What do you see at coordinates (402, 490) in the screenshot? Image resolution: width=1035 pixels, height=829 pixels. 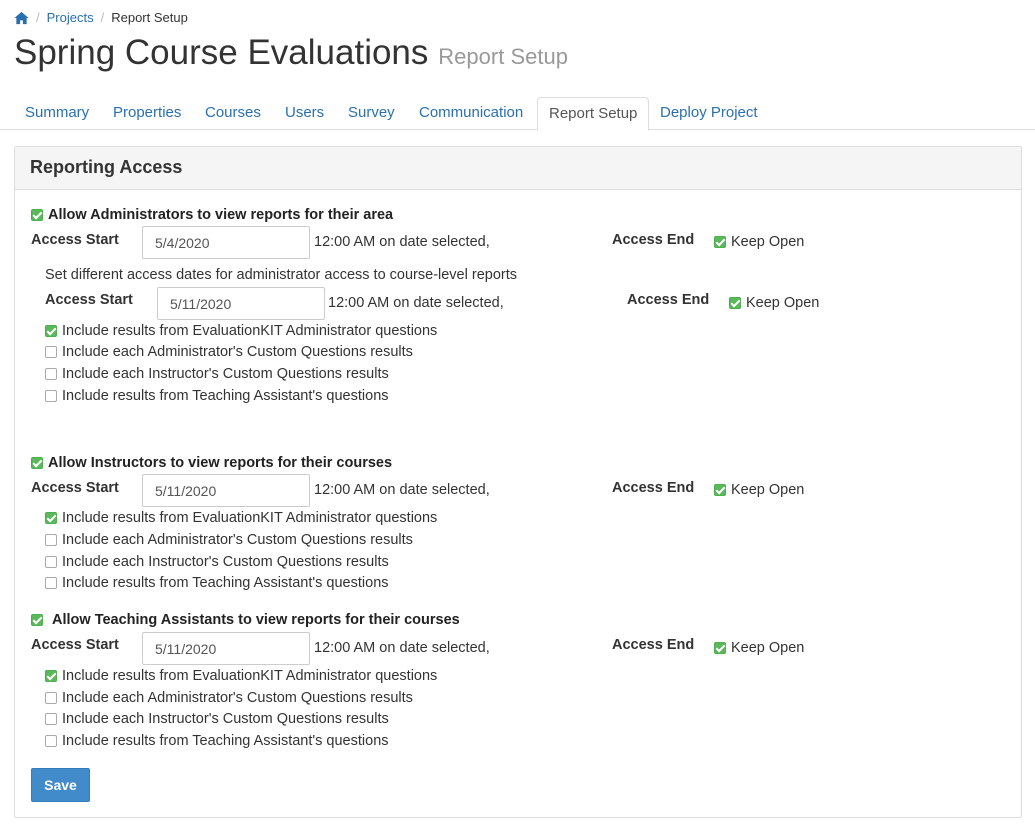 I see `instructor-time-note: 12:00 AM on date selected,` at bounding box center [402, 490].